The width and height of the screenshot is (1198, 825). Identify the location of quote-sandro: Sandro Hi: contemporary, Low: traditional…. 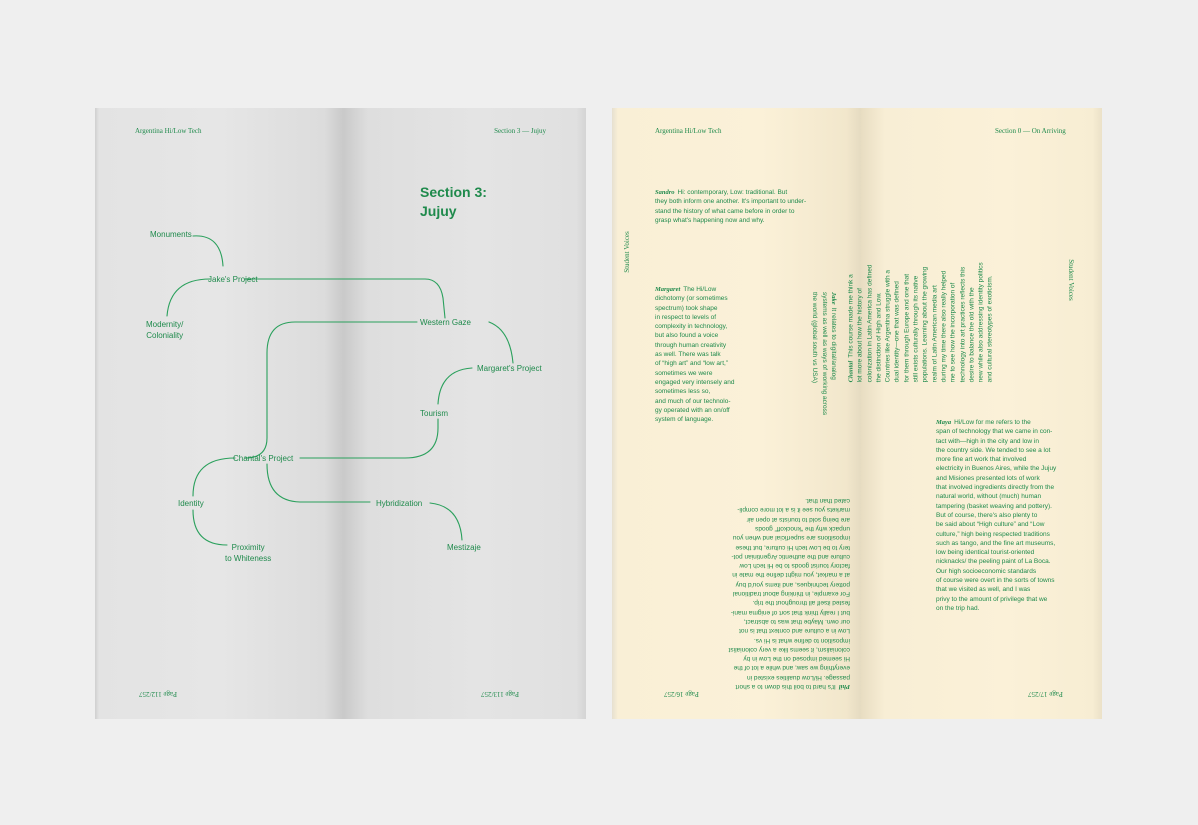
(750, 206).